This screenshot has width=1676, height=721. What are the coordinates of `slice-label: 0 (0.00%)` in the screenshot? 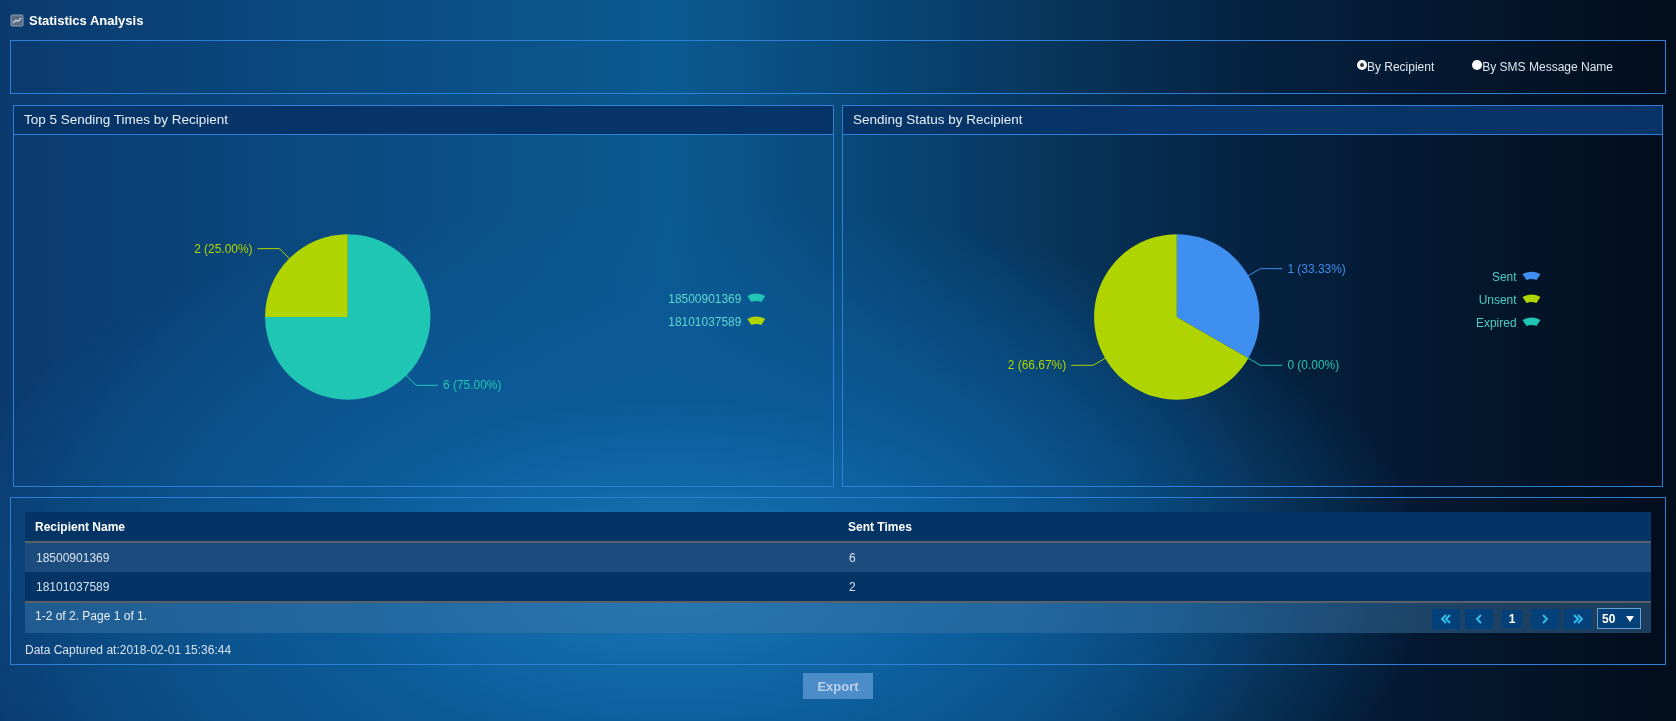 It's located at (1313, 365).